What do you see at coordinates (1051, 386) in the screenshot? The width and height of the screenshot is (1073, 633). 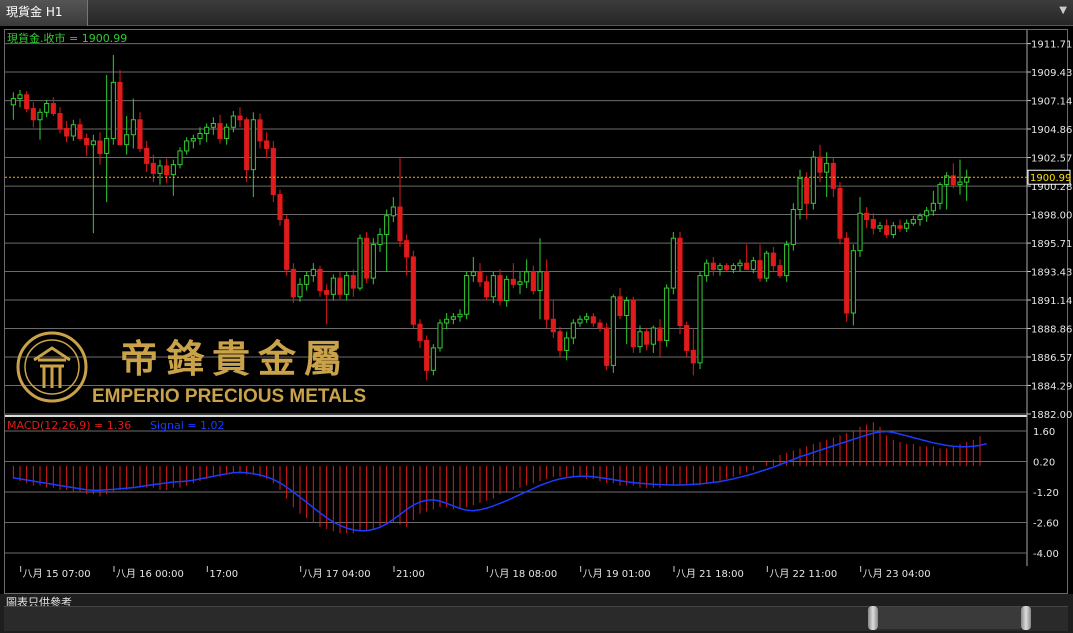 I see `price-tick-label: 1884.29` at bounding box center [1051, 386].